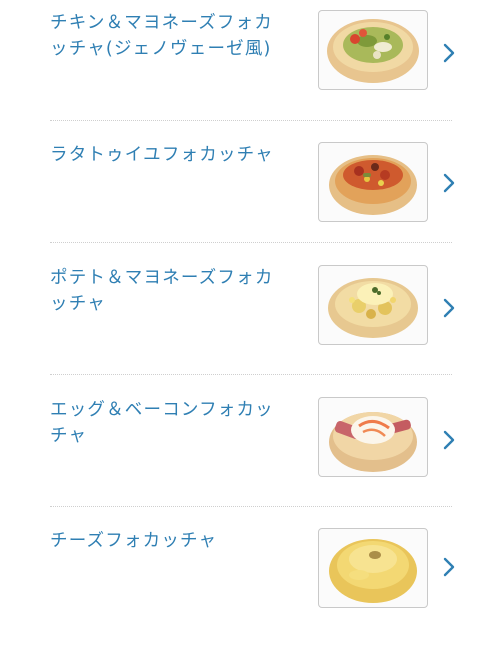  What do you see at coordinates (174, 291) in the screenshot?
I see `product-name: ポテト＆マヨネーズフォカ ッチャ` at bounding box center [174, 291].